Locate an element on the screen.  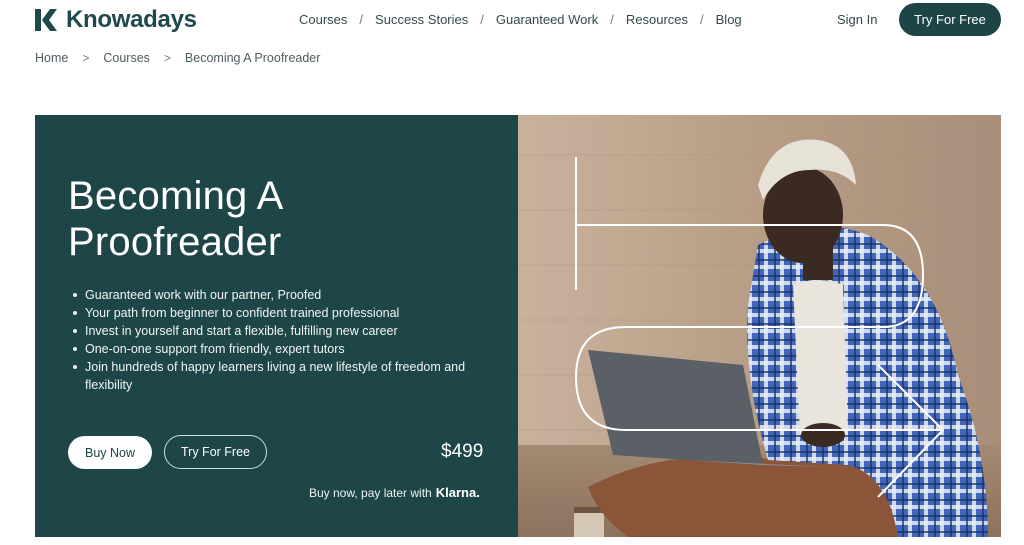
breadcrumb-current: Becoming A Proofreader is located at coordinates (252, 58).